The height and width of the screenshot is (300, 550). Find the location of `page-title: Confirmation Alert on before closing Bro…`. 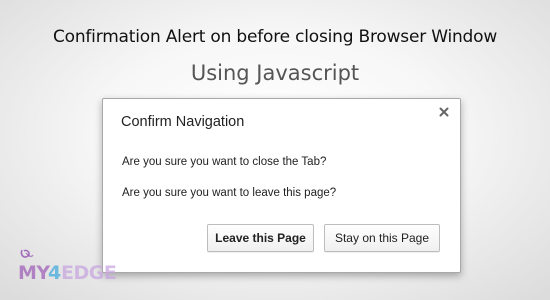

page-title: Confirmation Alert on before closing Bro… is located at coordinates (275, 37).